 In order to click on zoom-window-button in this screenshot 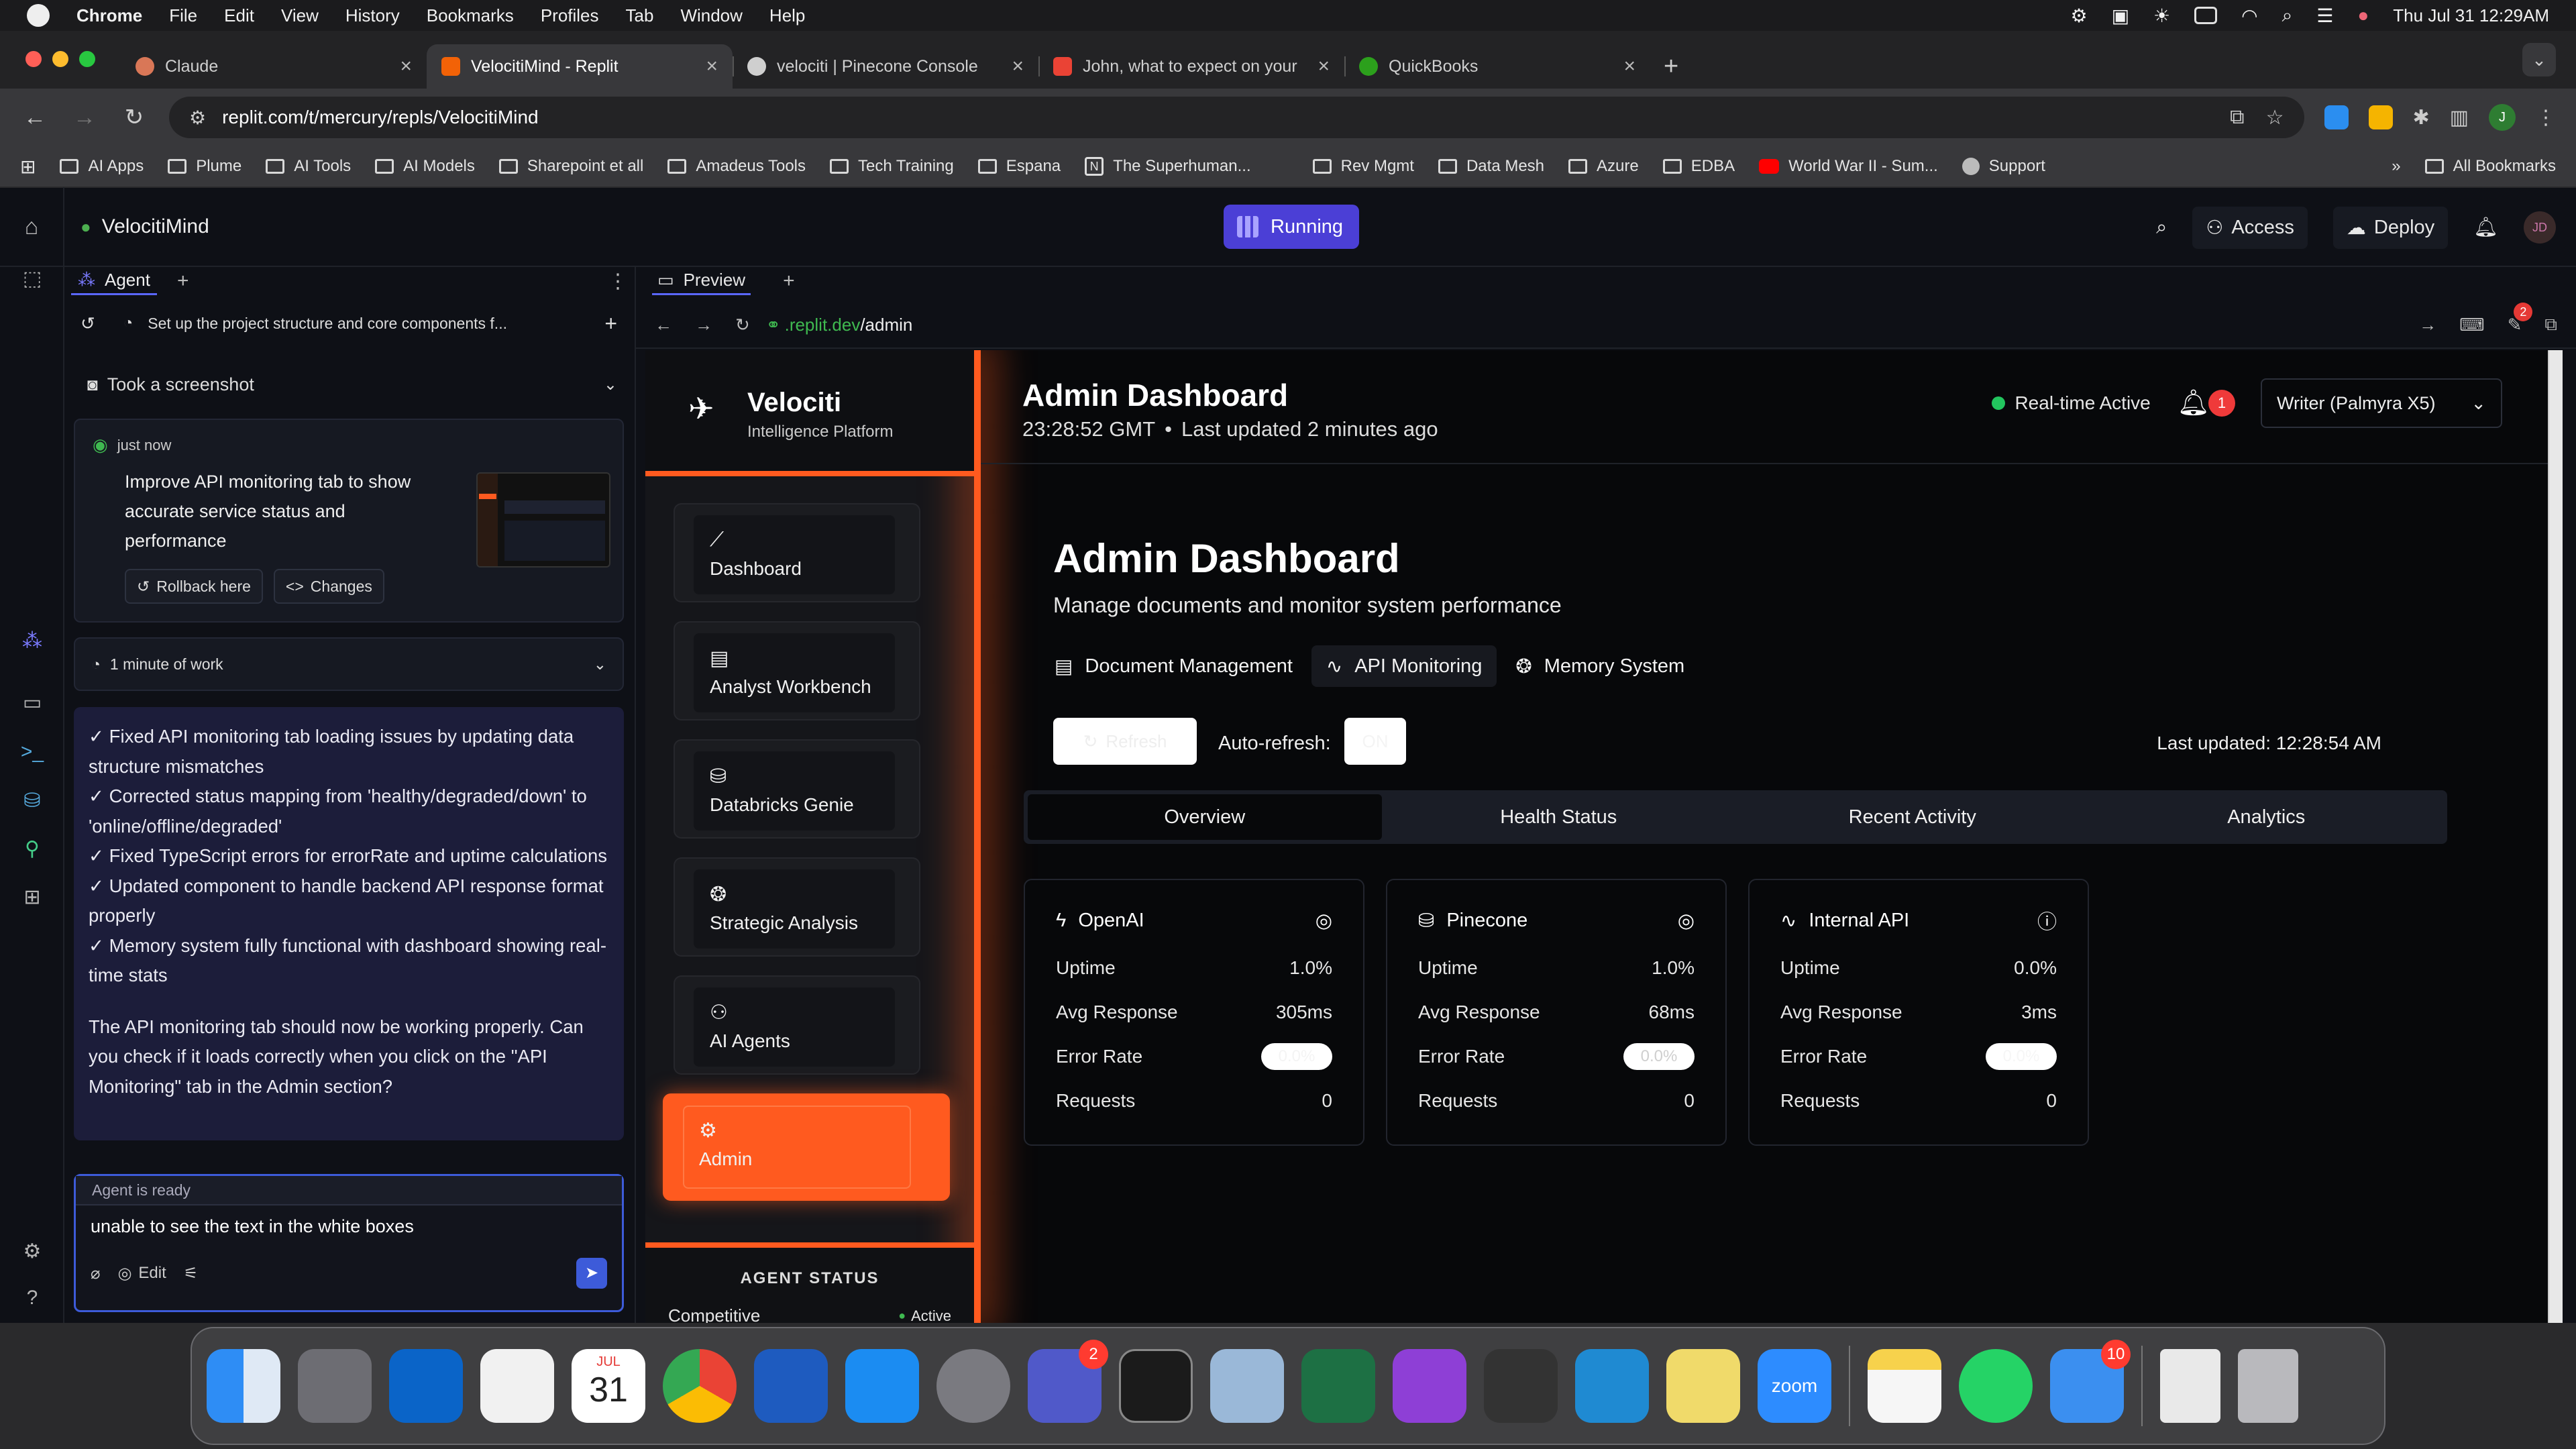, I will do `click(87, 59)`.